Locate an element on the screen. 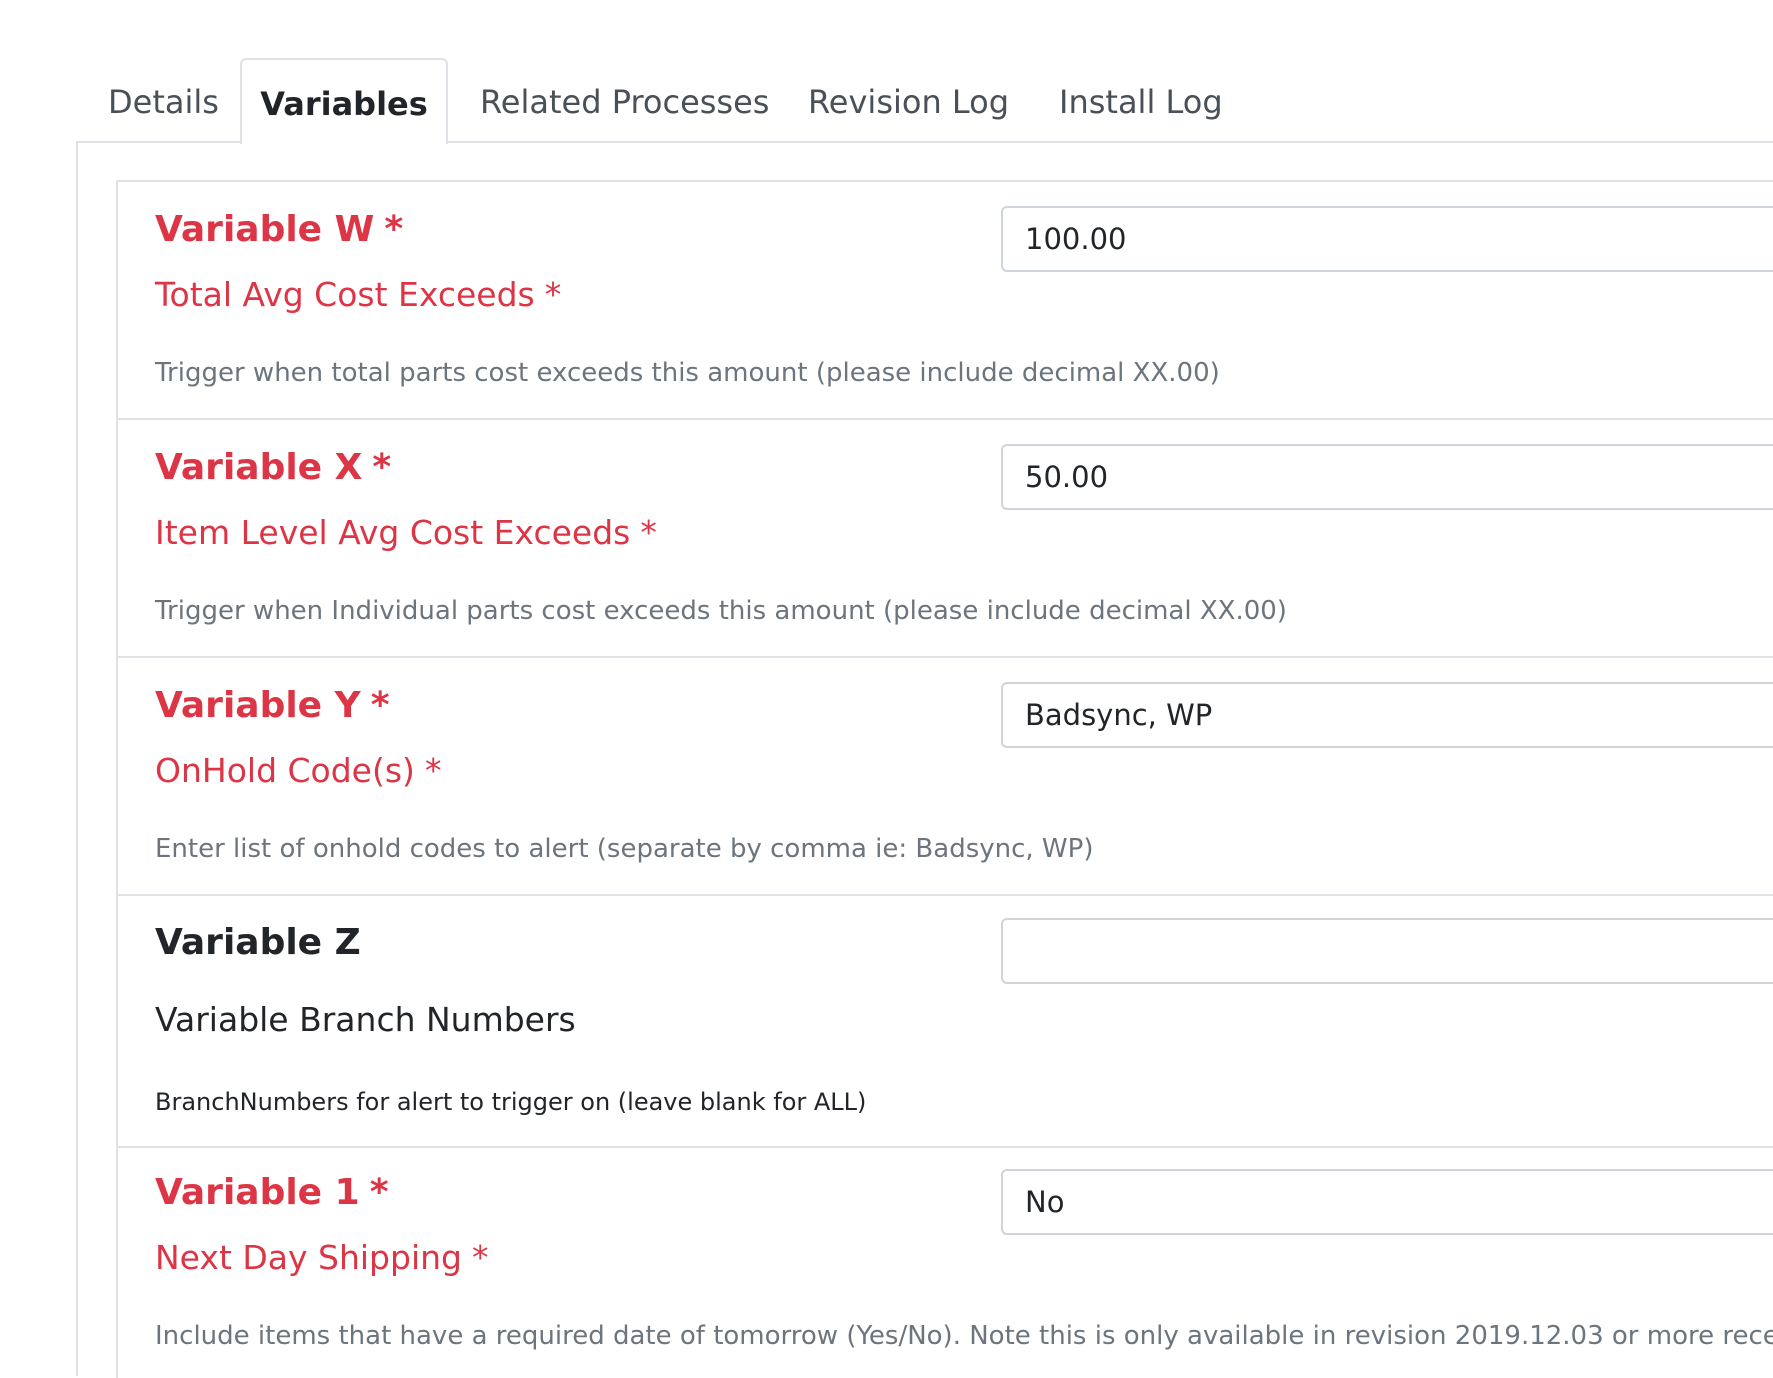  variable-1-input is located at coordinates (1387, 1202).